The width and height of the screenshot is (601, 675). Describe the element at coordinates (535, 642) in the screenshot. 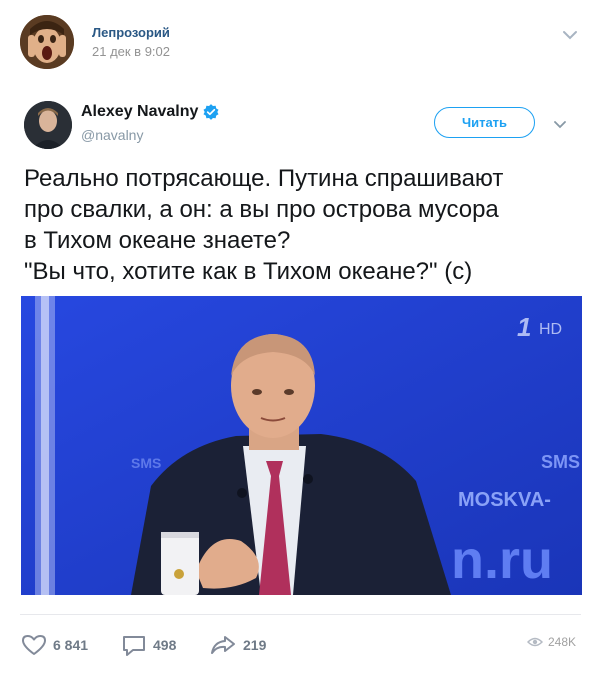

I see `eye-icon` at that location.